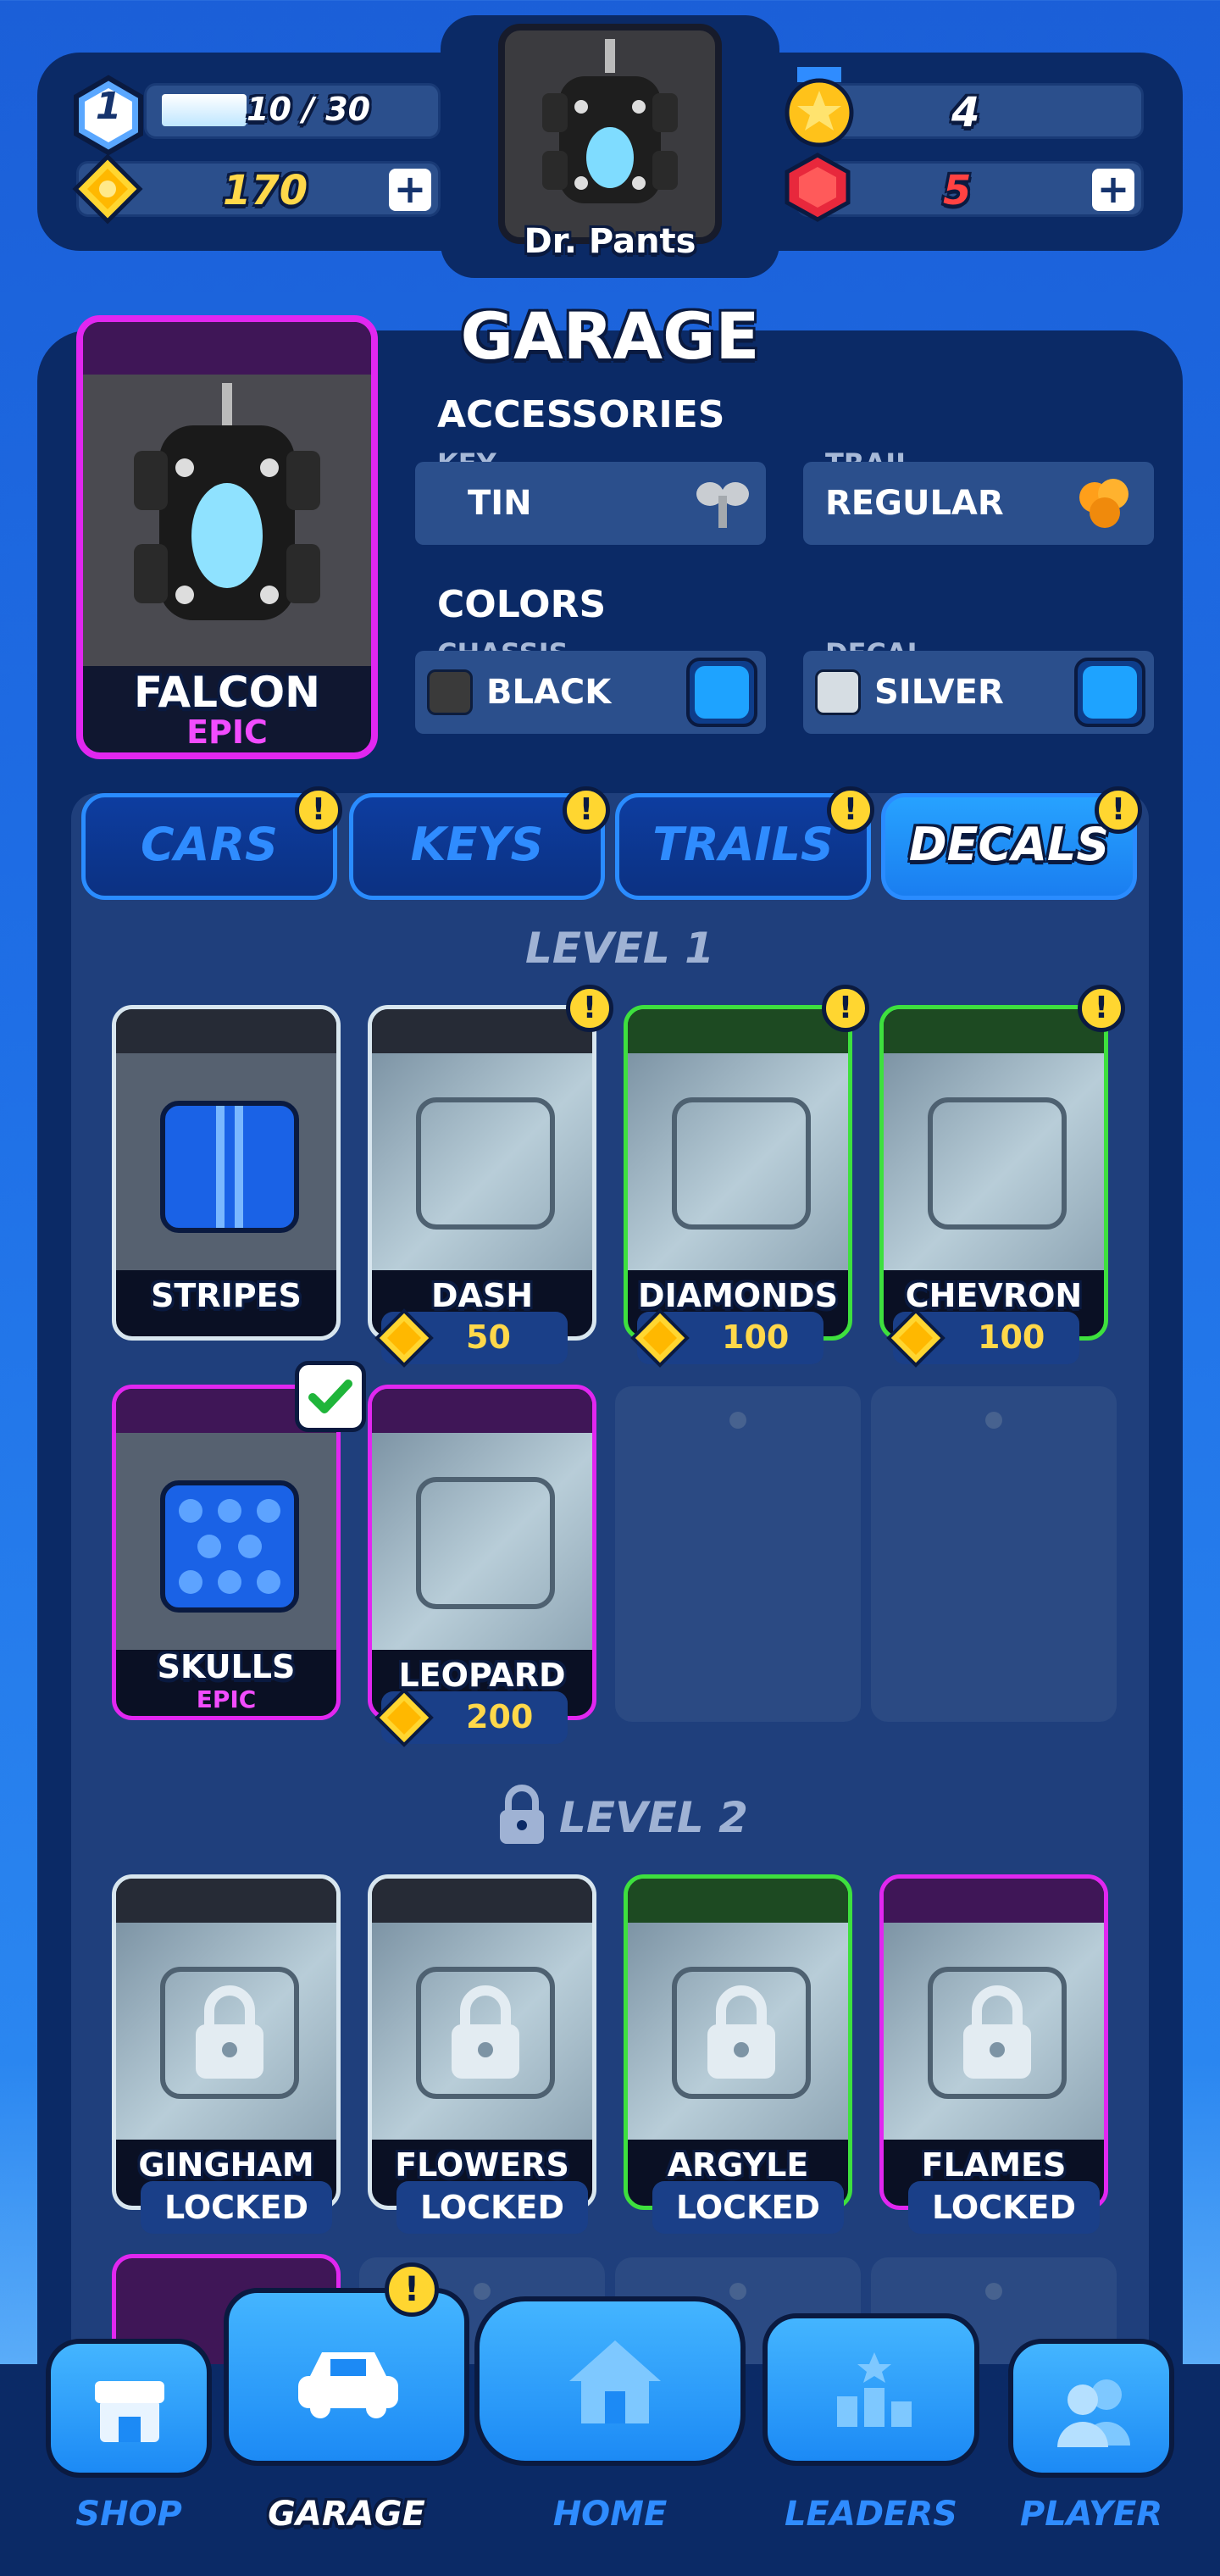  I want to click on decal-card-leopard: LEOPARD, so click(482, 1552).